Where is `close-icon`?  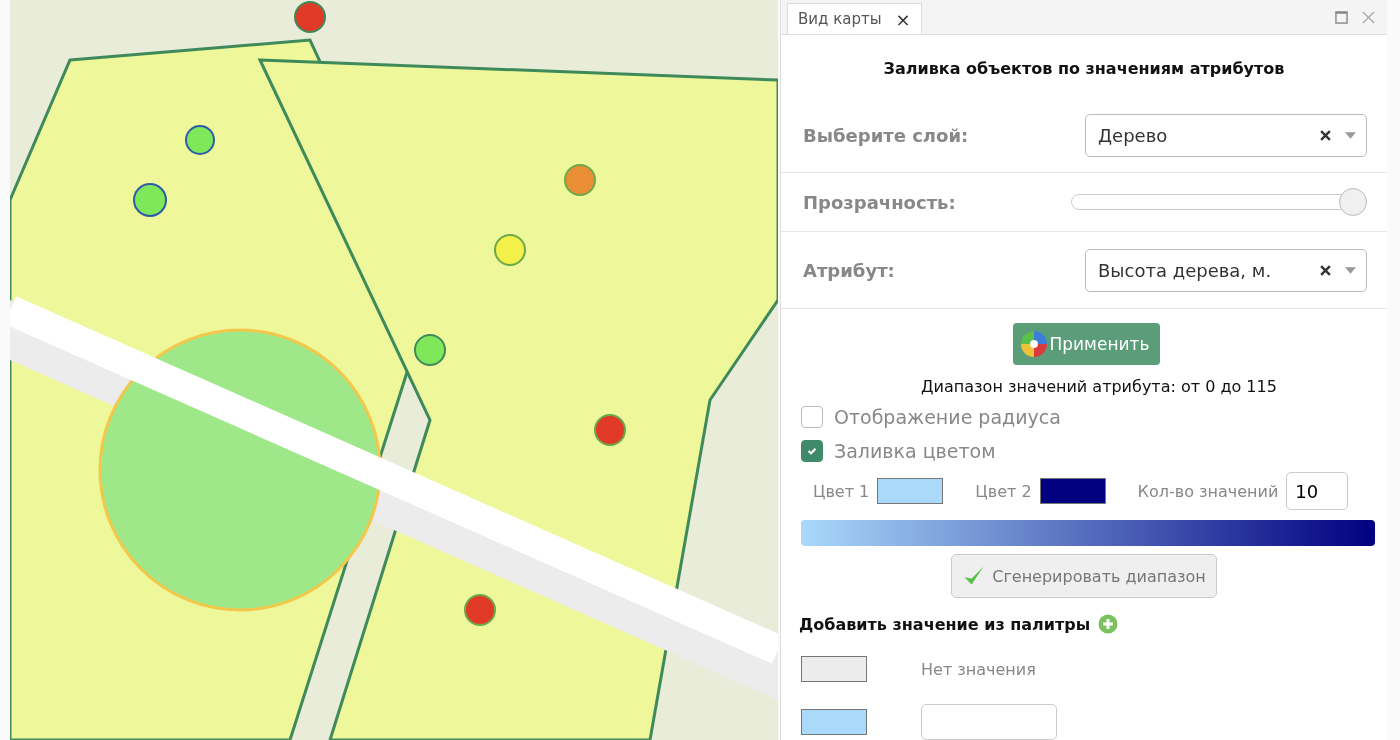
close-icon is located at coordinates (1368, 17).